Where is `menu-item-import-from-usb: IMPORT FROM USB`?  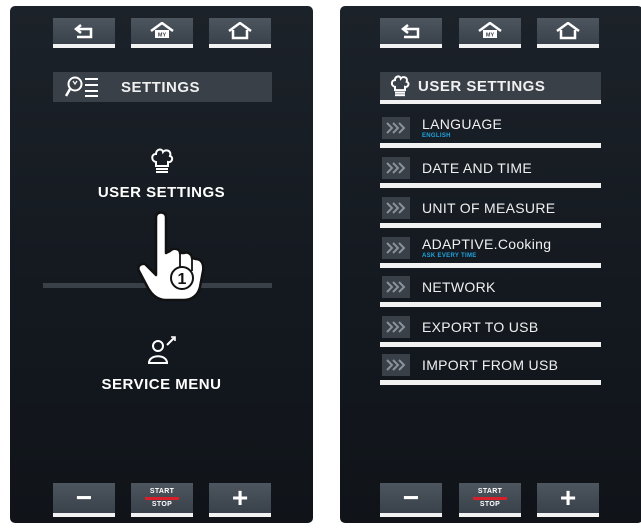
menu-item-import-from-usb: IMPORT FROM USB is located at coordinates (490, 367).